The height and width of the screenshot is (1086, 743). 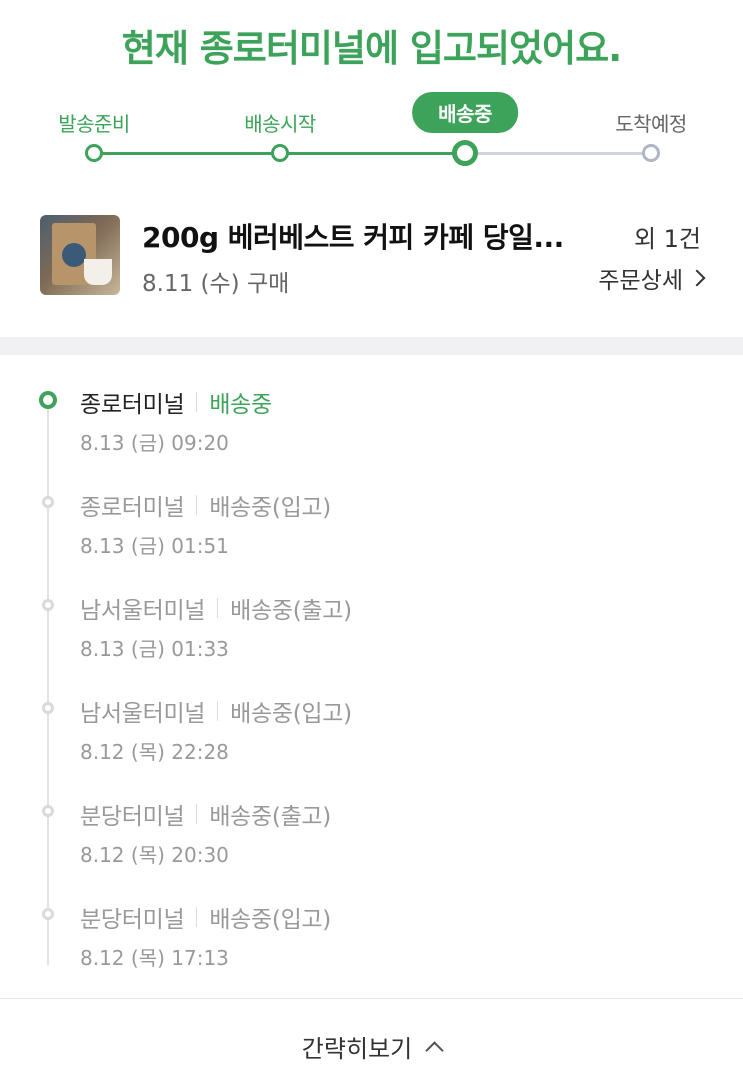 I want to click on product-thumbnail, so click(x=80, y=255).